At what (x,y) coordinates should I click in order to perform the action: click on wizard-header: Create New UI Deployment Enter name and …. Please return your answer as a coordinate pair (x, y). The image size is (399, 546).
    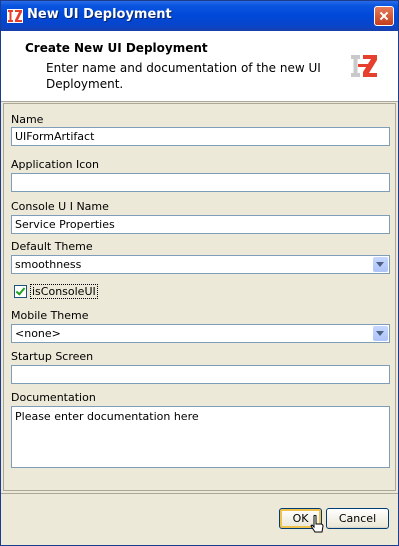
    Looking at the image, I should click on (199, 66).